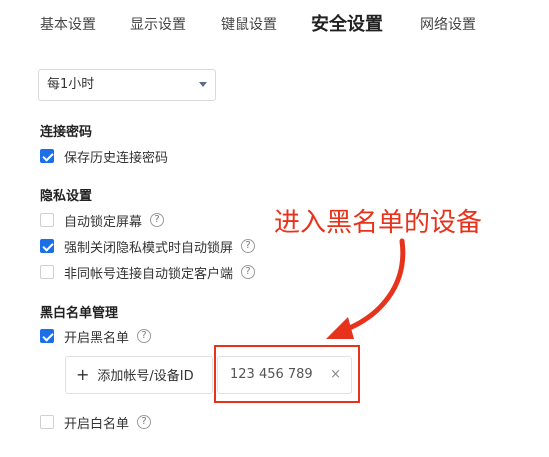 Image resolution: width=549 pixels, height=457 pixels. Describe the element at coordinates (47, 272) in the screenshot. I see `different-account-lock-checkbox` at that location.